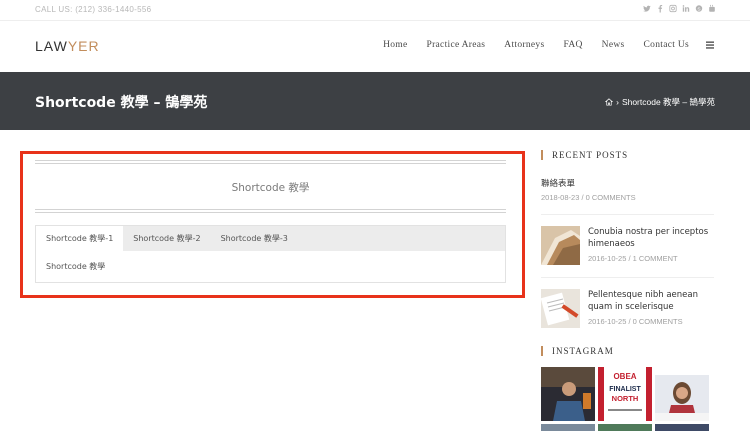 This screenshot has height=431, width=750. What do you see at coordinates (655, 258) in the screenshot?
I see `post-comments: 1 COMMENT` at bounding box center [655, 258].